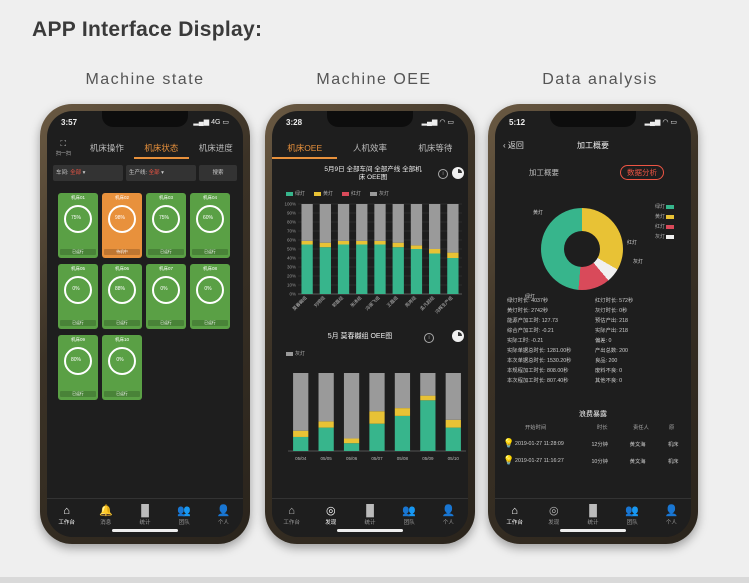 Image resolution: width=749 pixels, height=583 pixels. Describe the element at coordinates (660, 237) in the screenshot. I see `legend-gray-label: 灰灯` at that location.